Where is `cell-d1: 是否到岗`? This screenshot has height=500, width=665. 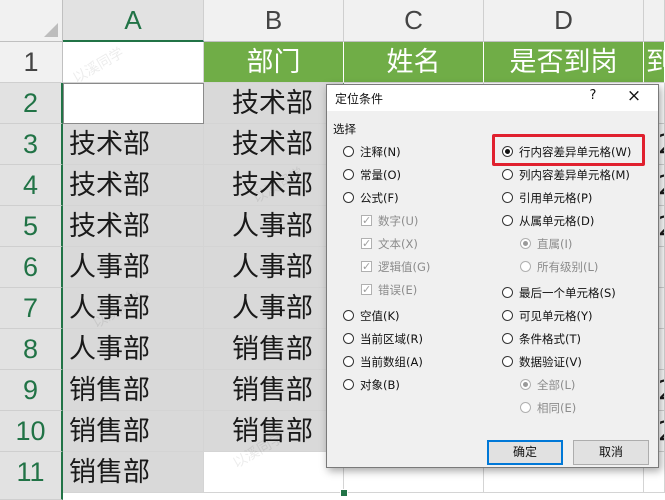
cell-d1: 是否到岗 is located at coordinates (564, 62).